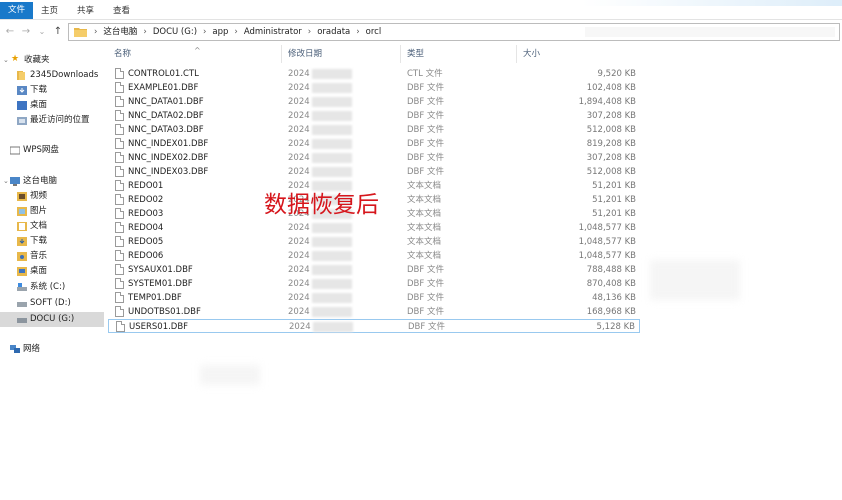 The image size is (842, 500). I want to click on sidebar-item-desktop-pc: 桌面, so click(52, 271).